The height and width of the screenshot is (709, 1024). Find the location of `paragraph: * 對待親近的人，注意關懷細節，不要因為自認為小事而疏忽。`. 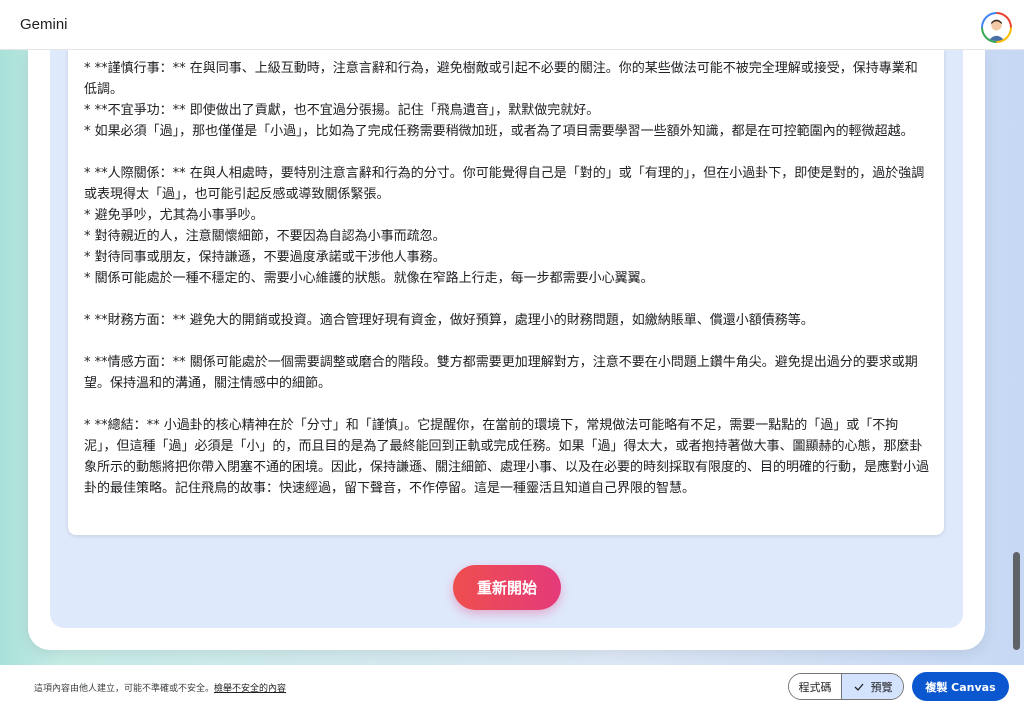

paragraph: * 對待親近的人，注意關懷細節，不要因為自認為小事而疏忽。 is located at coordinates (265, 236).